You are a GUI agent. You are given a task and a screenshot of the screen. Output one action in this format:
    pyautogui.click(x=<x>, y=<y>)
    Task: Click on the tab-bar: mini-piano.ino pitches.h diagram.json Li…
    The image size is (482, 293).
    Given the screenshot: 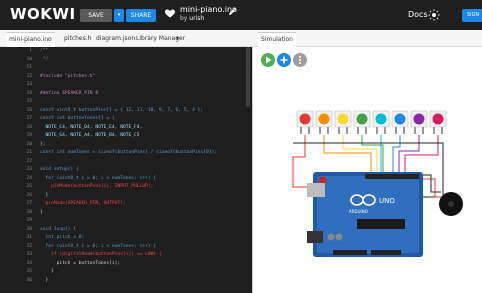 What is the action you would take?
    pyautogui.click(x=241, y=39)
    